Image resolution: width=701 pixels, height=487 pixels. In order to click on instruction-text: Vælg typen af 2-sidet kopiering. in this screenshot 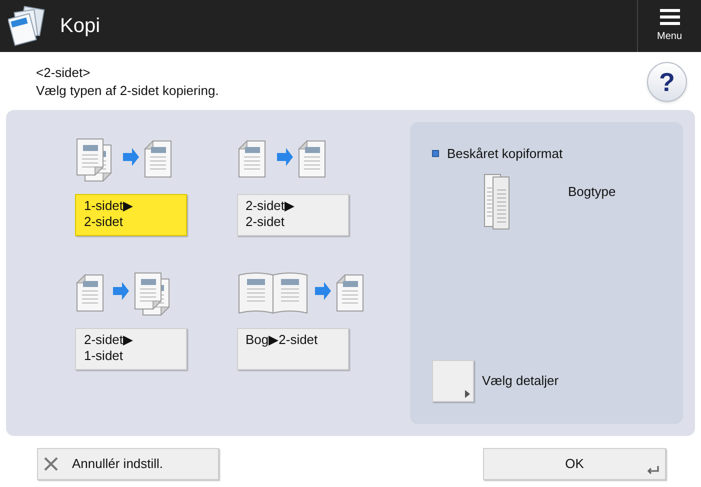, I will do `click(127, 91)`.